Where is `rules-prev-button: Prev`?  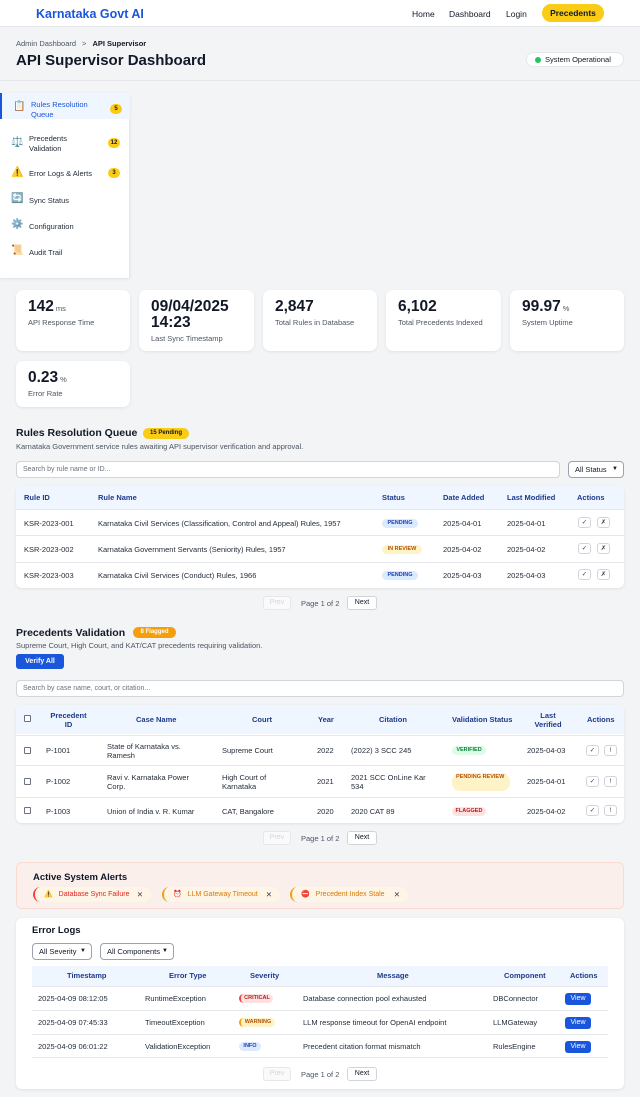
rules-prev-button: Prev is located at coordinates (277, 603).